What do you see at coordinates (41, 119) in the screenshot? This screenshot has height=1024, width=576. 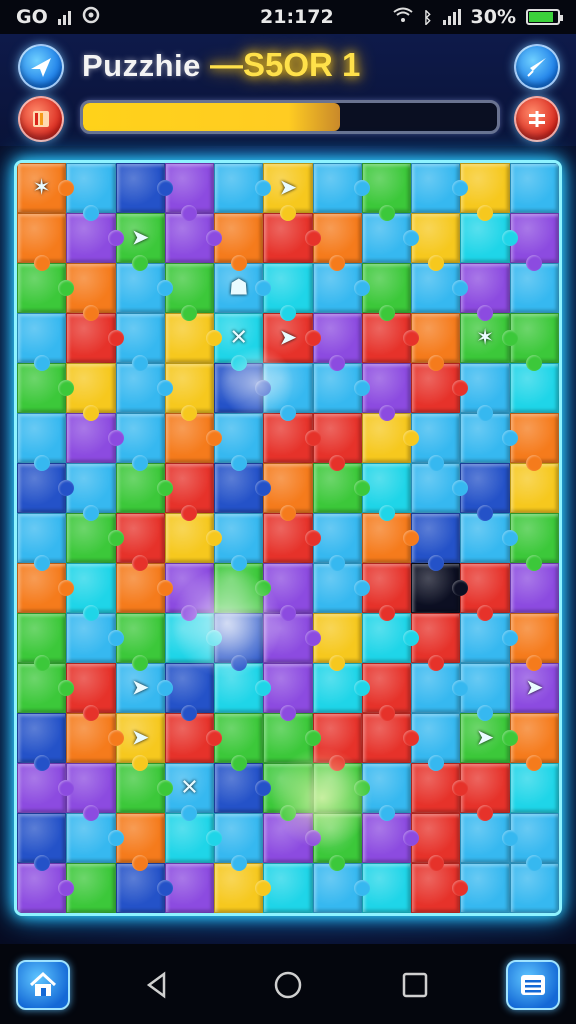 I see `book-icon` at bounding box center [41, 119].